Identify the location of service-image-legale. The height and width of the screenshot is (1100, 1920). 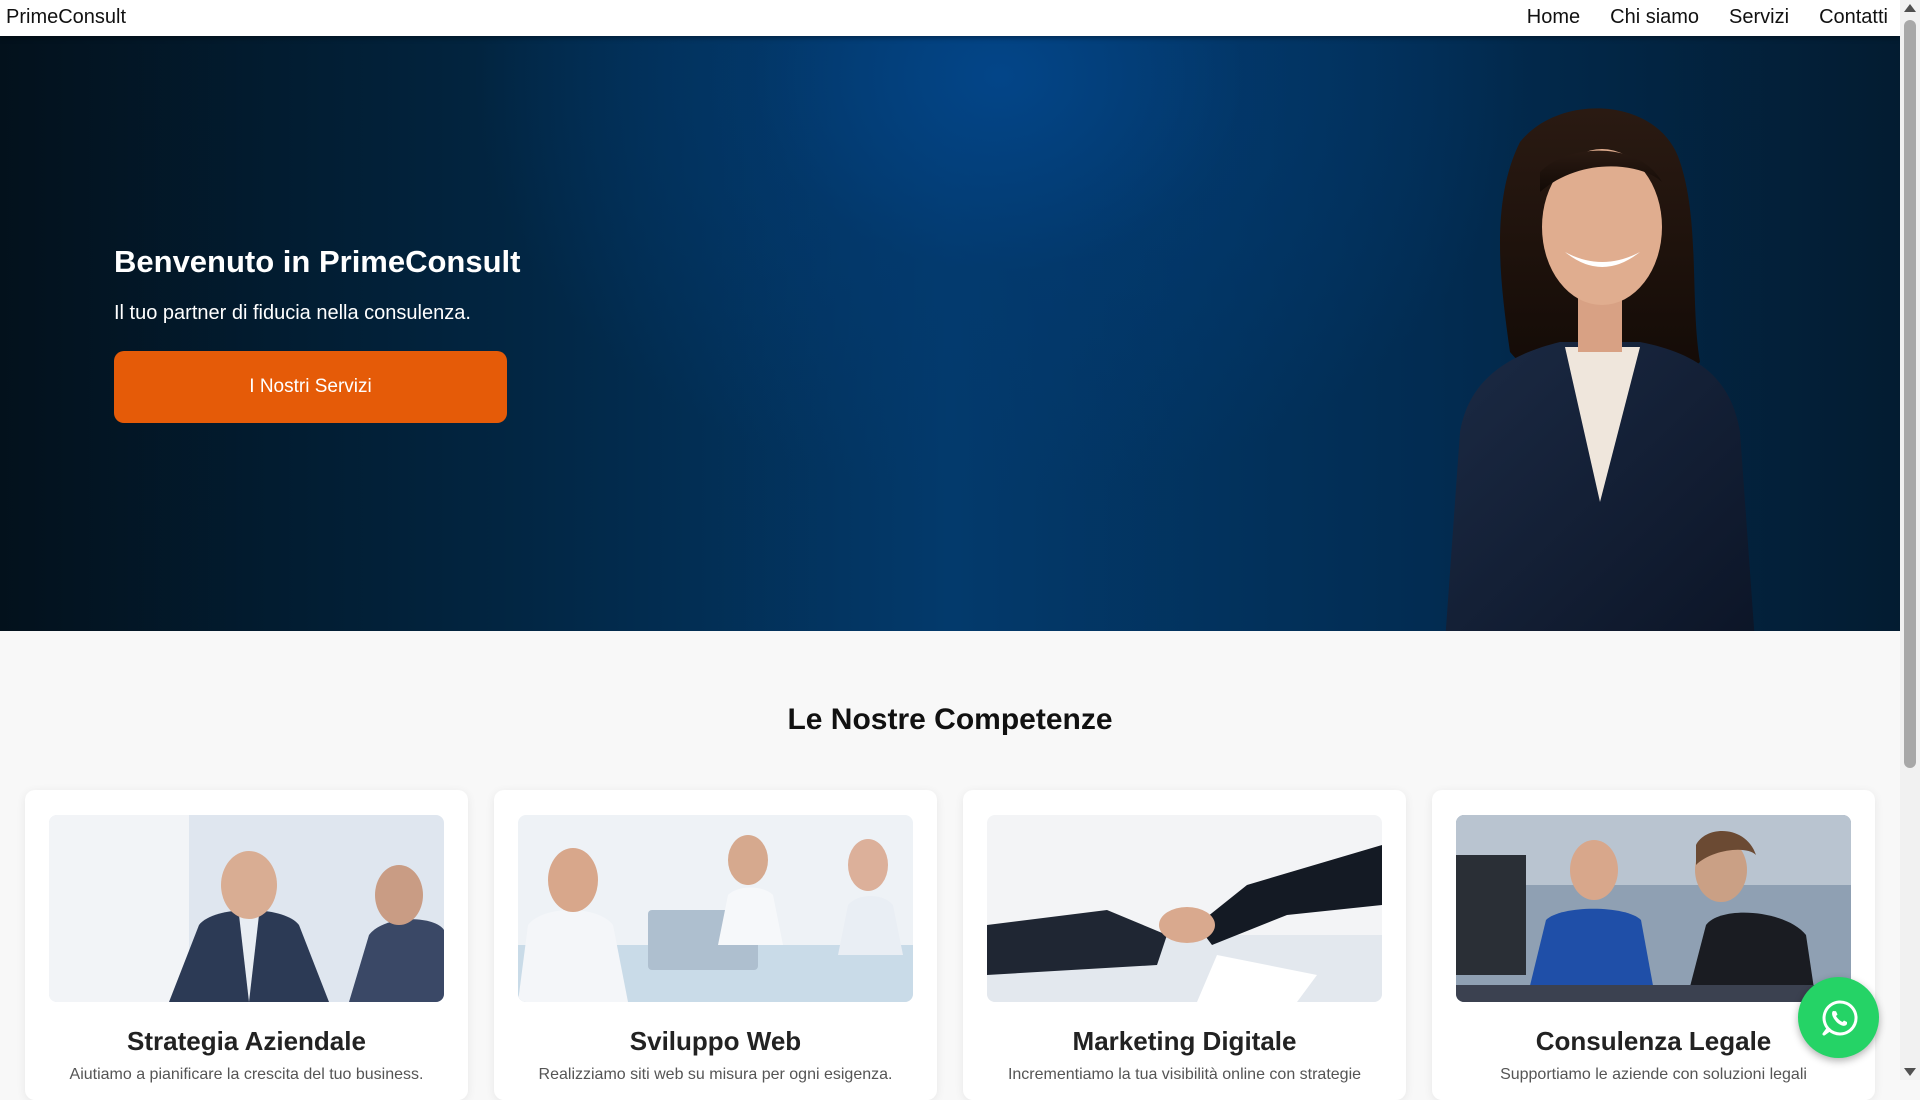
(1653, 908).